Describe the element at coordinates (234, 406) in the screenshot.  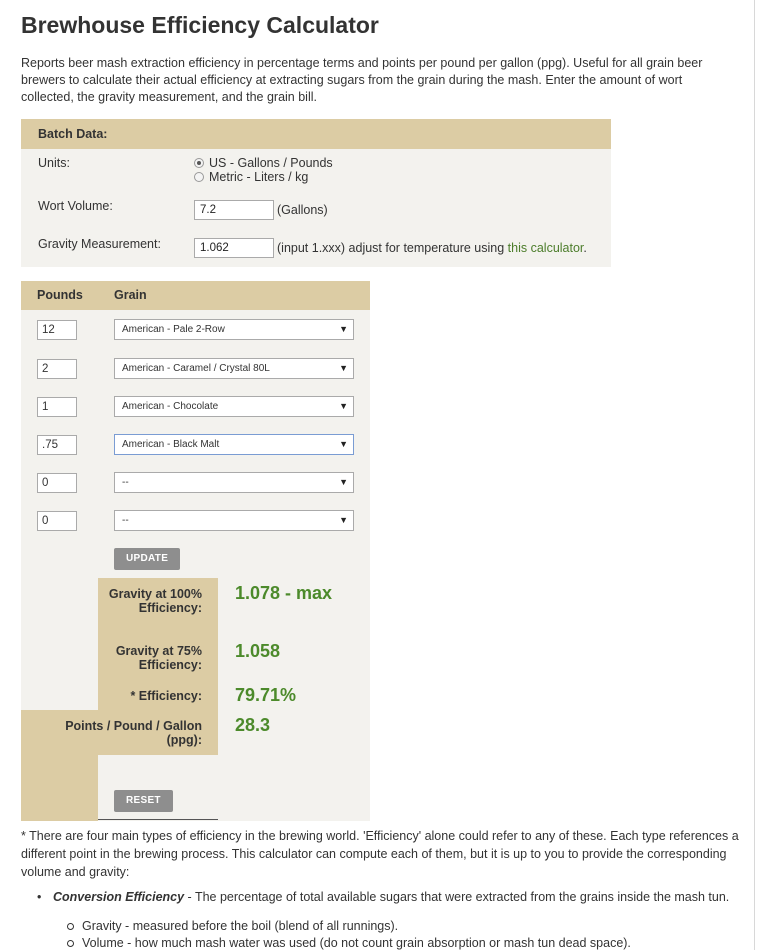
I see `grain-select: American - Chocolate ▼` at that location.